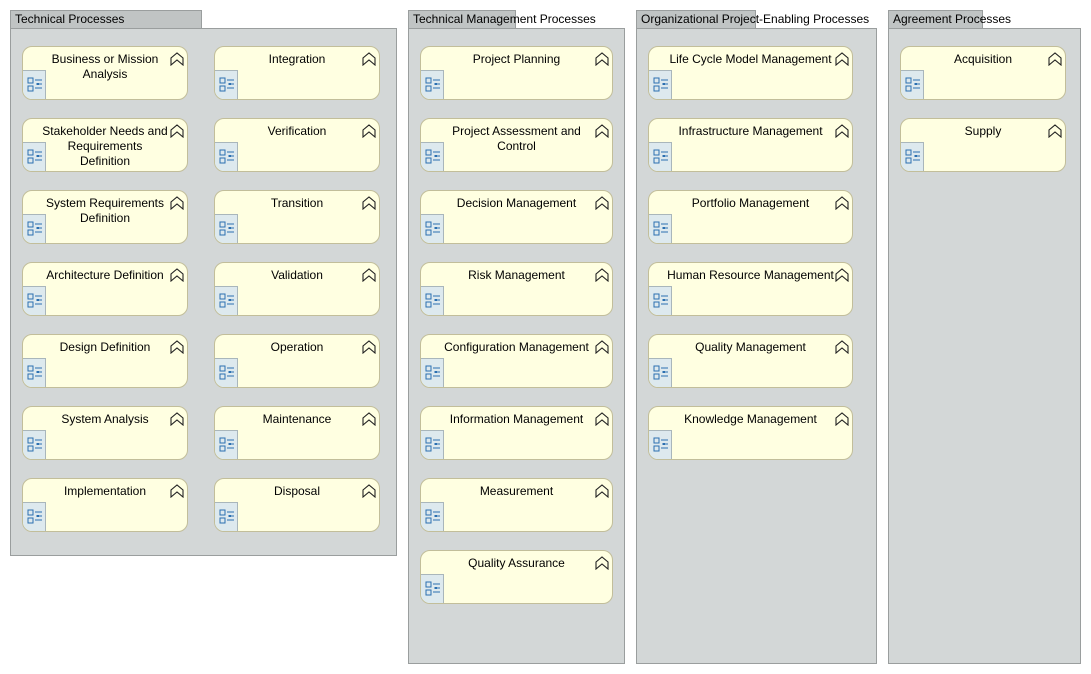  Describe the element at coordinates (750, 217) in the screenshot. I see `process-portfolio-management: Portfolio Management` at that location.